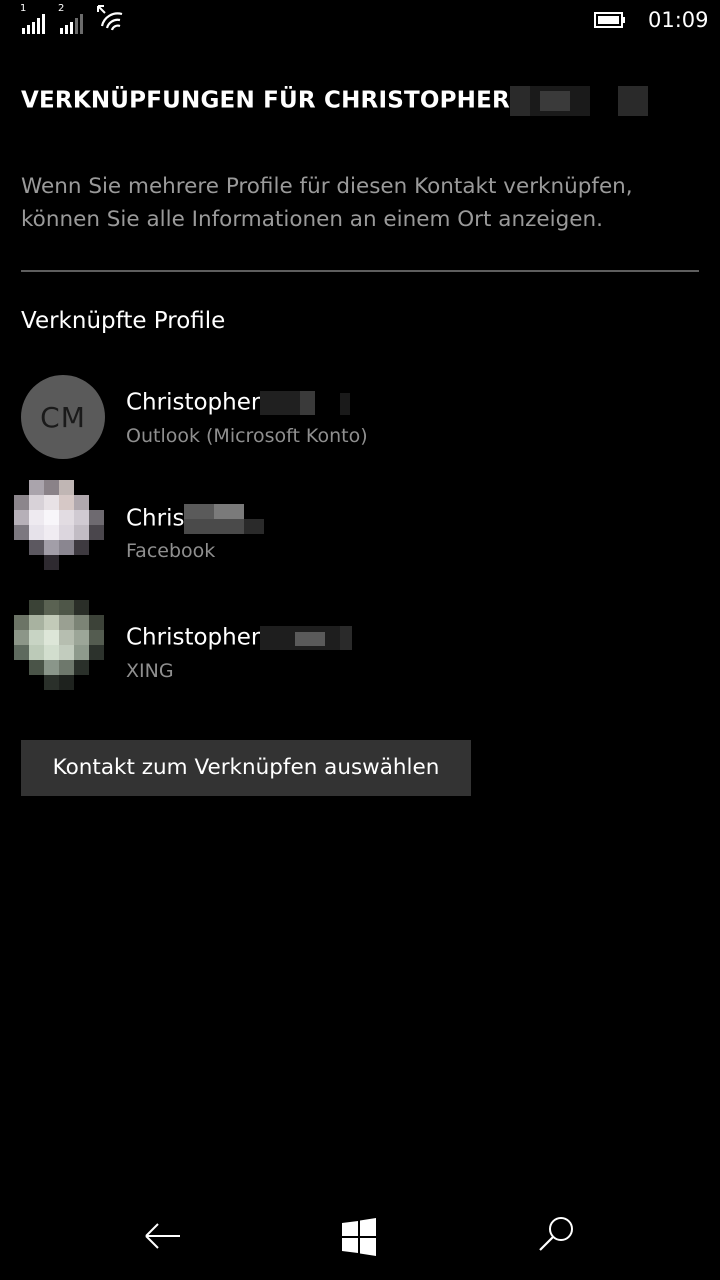  I want to click on profile-source: Facebook, so click(171, 551).